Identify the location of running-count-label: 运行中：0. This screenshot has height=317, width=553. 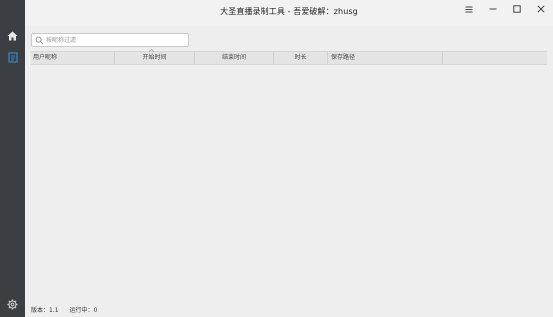
(83, 310).